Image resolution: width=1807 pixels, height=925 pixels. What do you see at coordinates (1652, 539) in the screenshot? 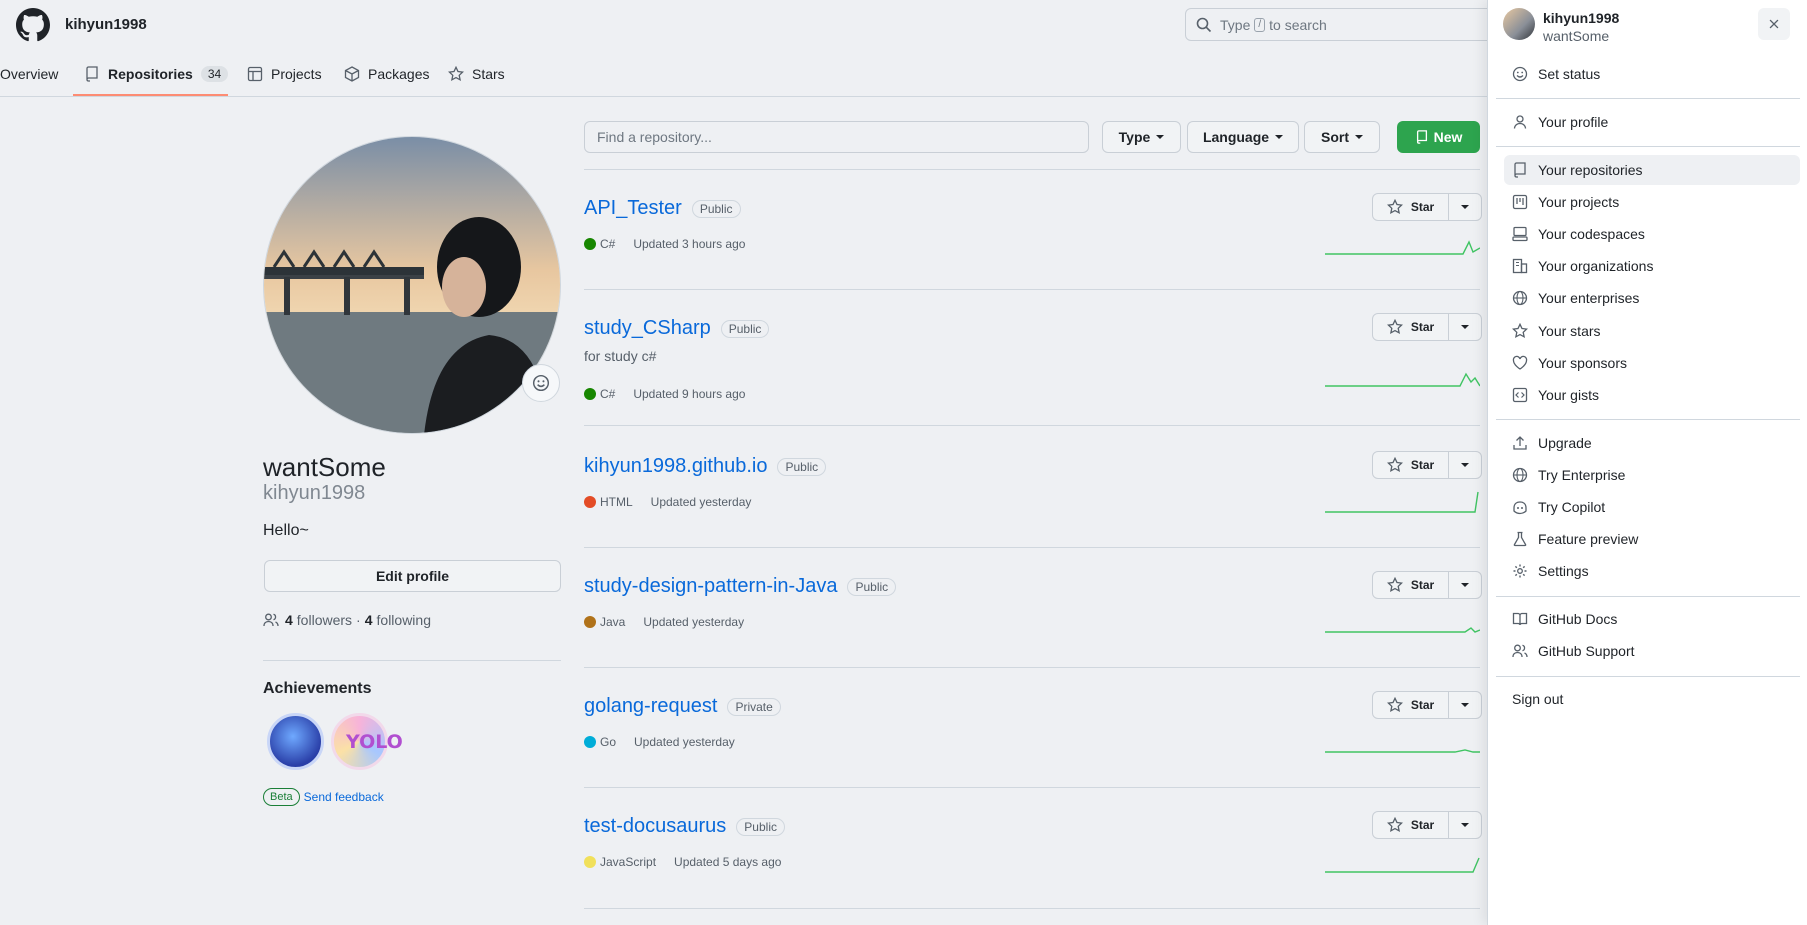
I see `menu-item-feature-preview: Feature preview` at bounding box center [1652, 539].